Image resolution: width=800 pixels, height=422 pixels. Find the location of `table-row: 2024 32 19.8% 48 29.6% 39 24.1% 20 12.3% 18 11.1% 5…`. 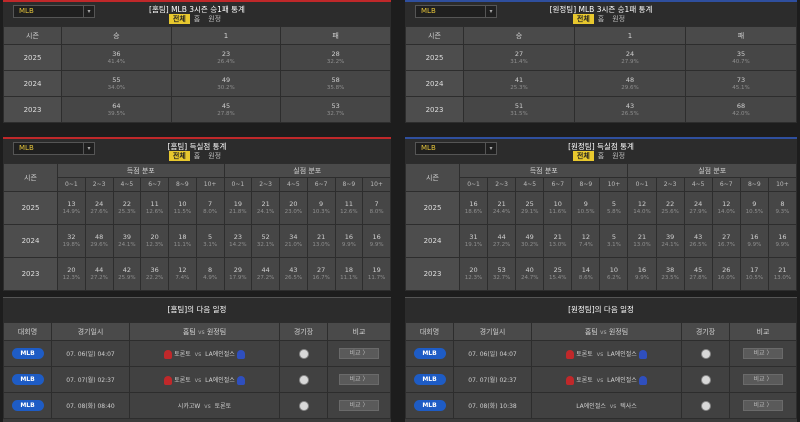

table-row: 2024 32 19.8% 48 29.6% 39 24.1% 20 12.3% 18 11.1% 5… is located at coordinates (197, 241).